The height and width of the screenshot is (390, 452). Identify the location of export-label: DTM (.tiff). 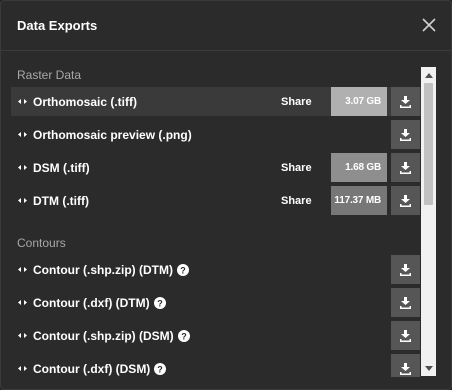
(61, 200).